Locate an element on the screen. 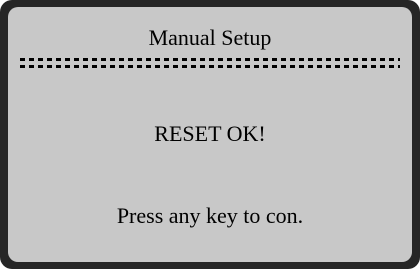  separator-dash-row-top is located at coordinates (210, 59).